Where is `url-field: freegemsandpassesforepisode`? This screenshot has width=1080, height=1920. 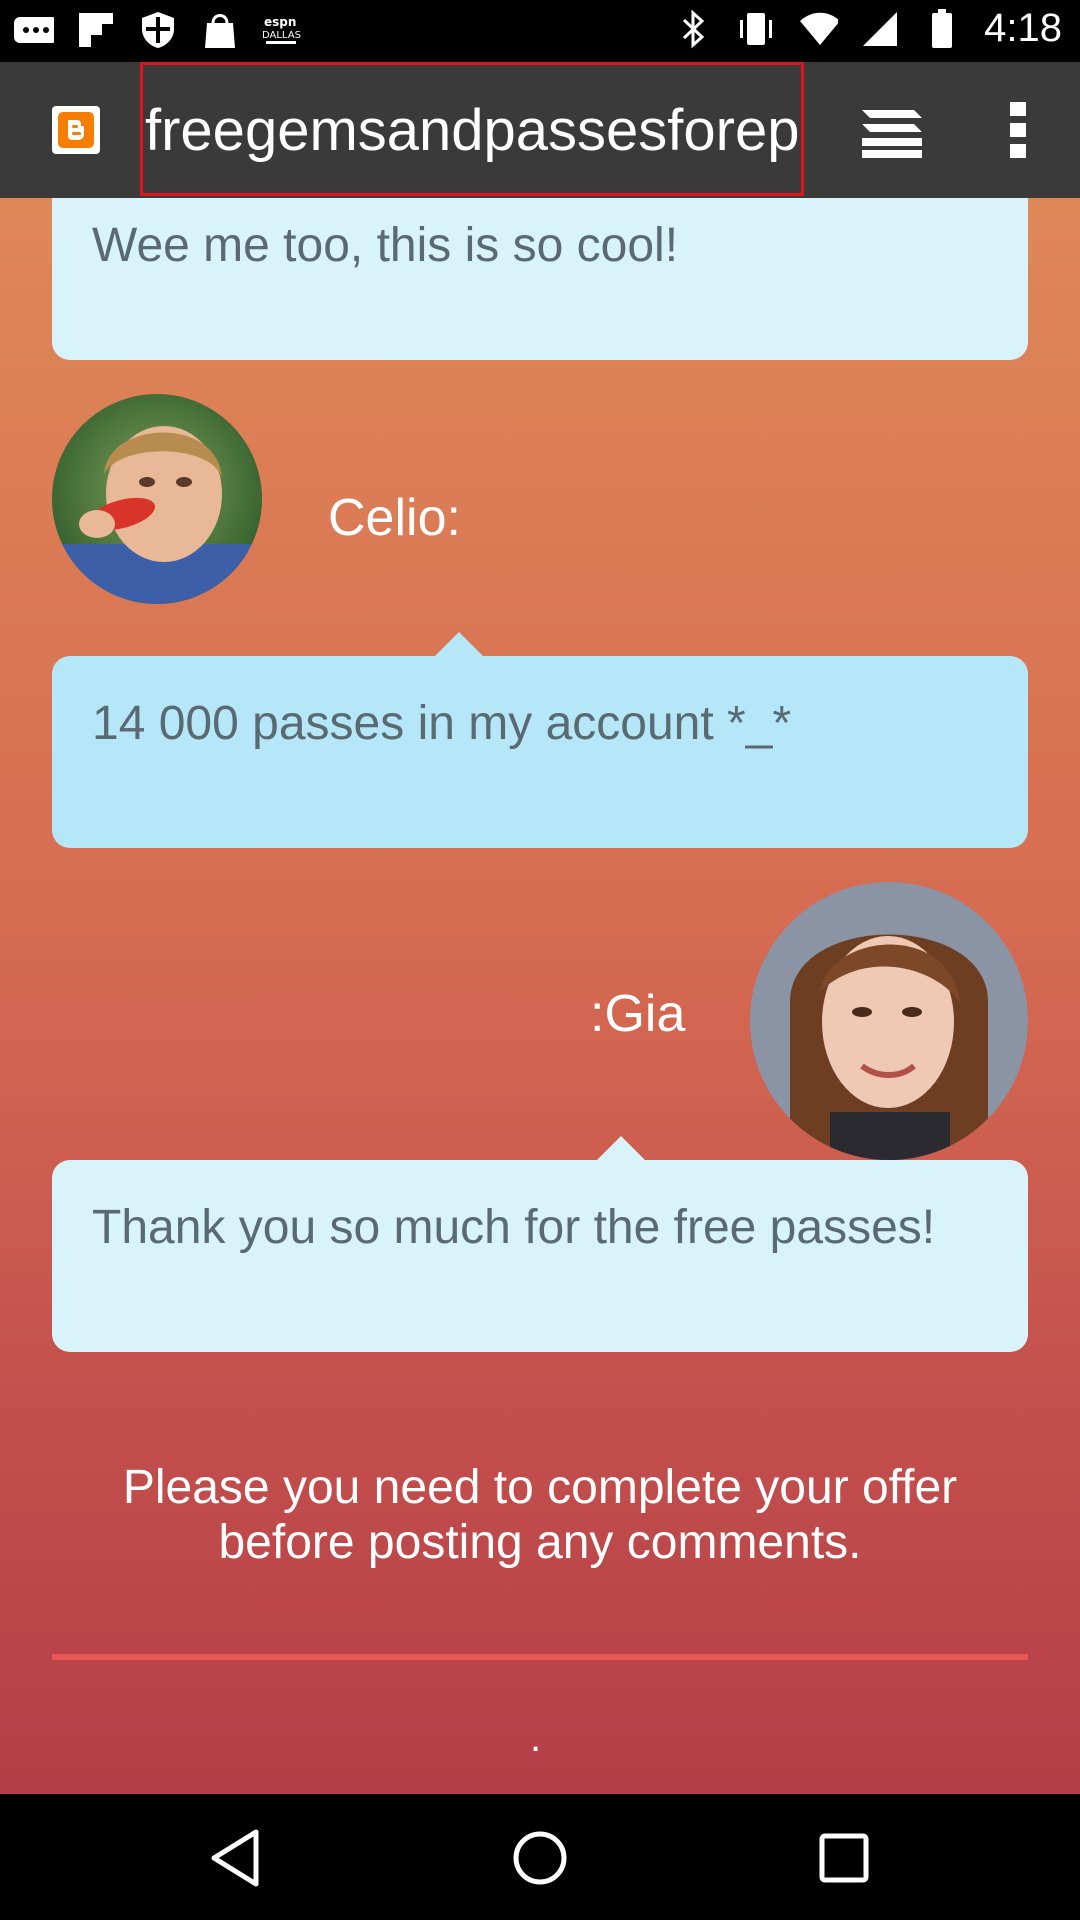
url-field: freegemsandpassesforepisode is located at coordinates (472, 129).